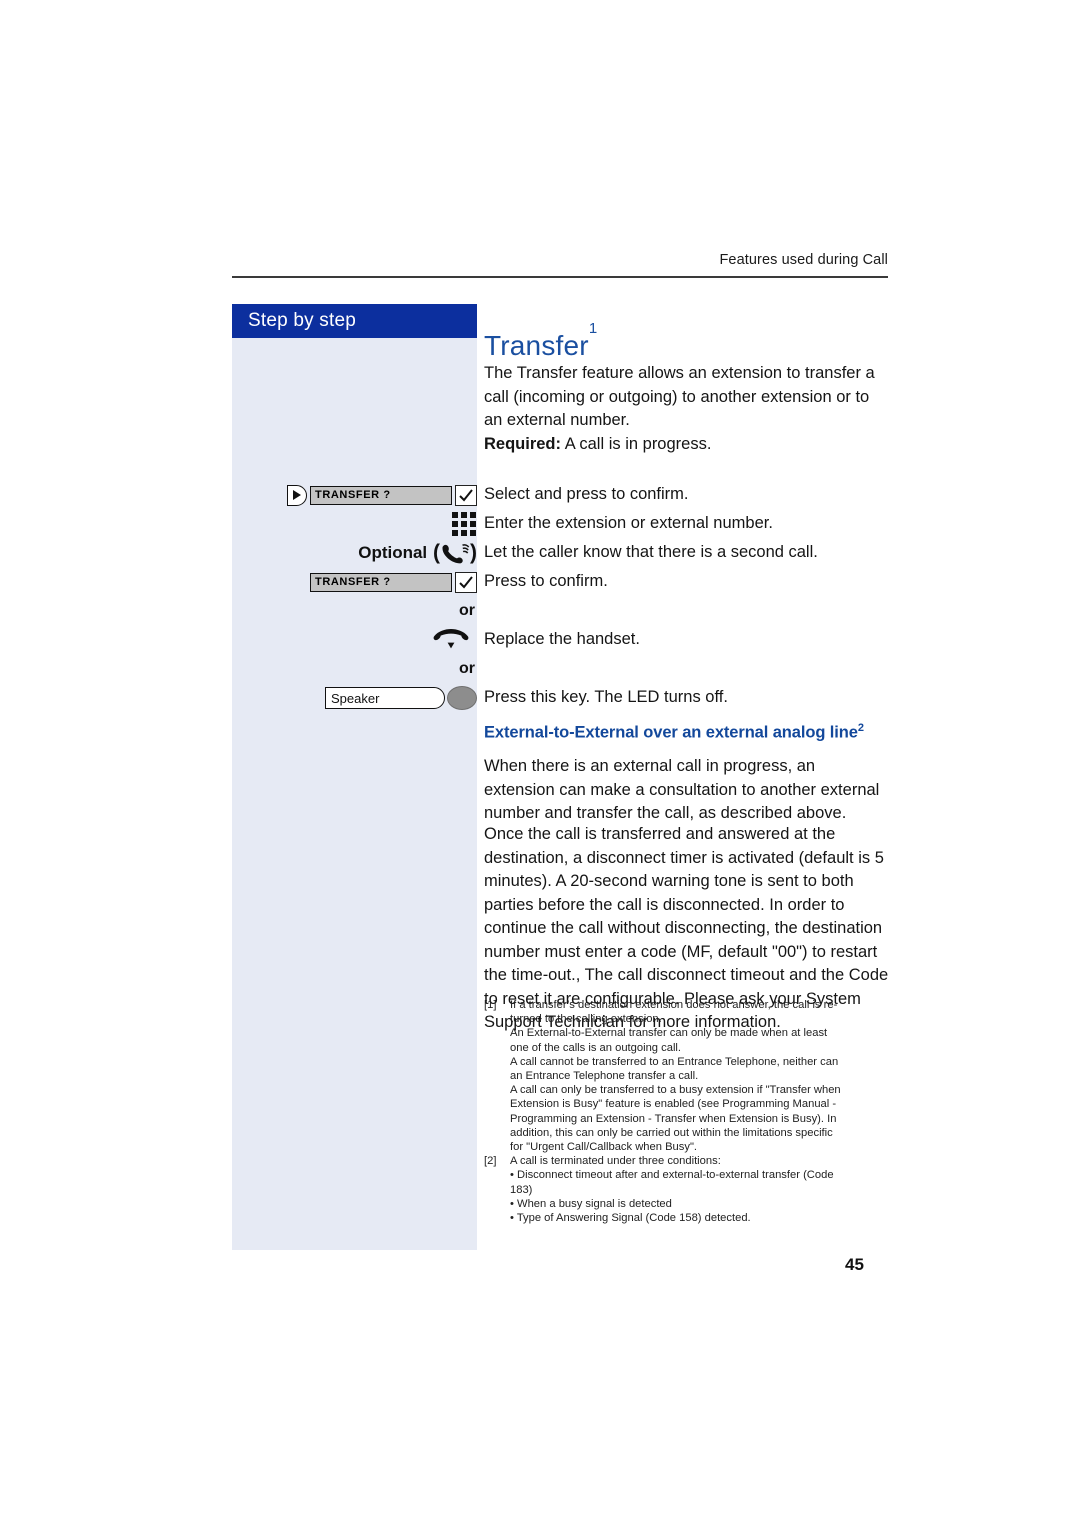  I want to click on step-description: Select and press to confirm., so click(586, 494).